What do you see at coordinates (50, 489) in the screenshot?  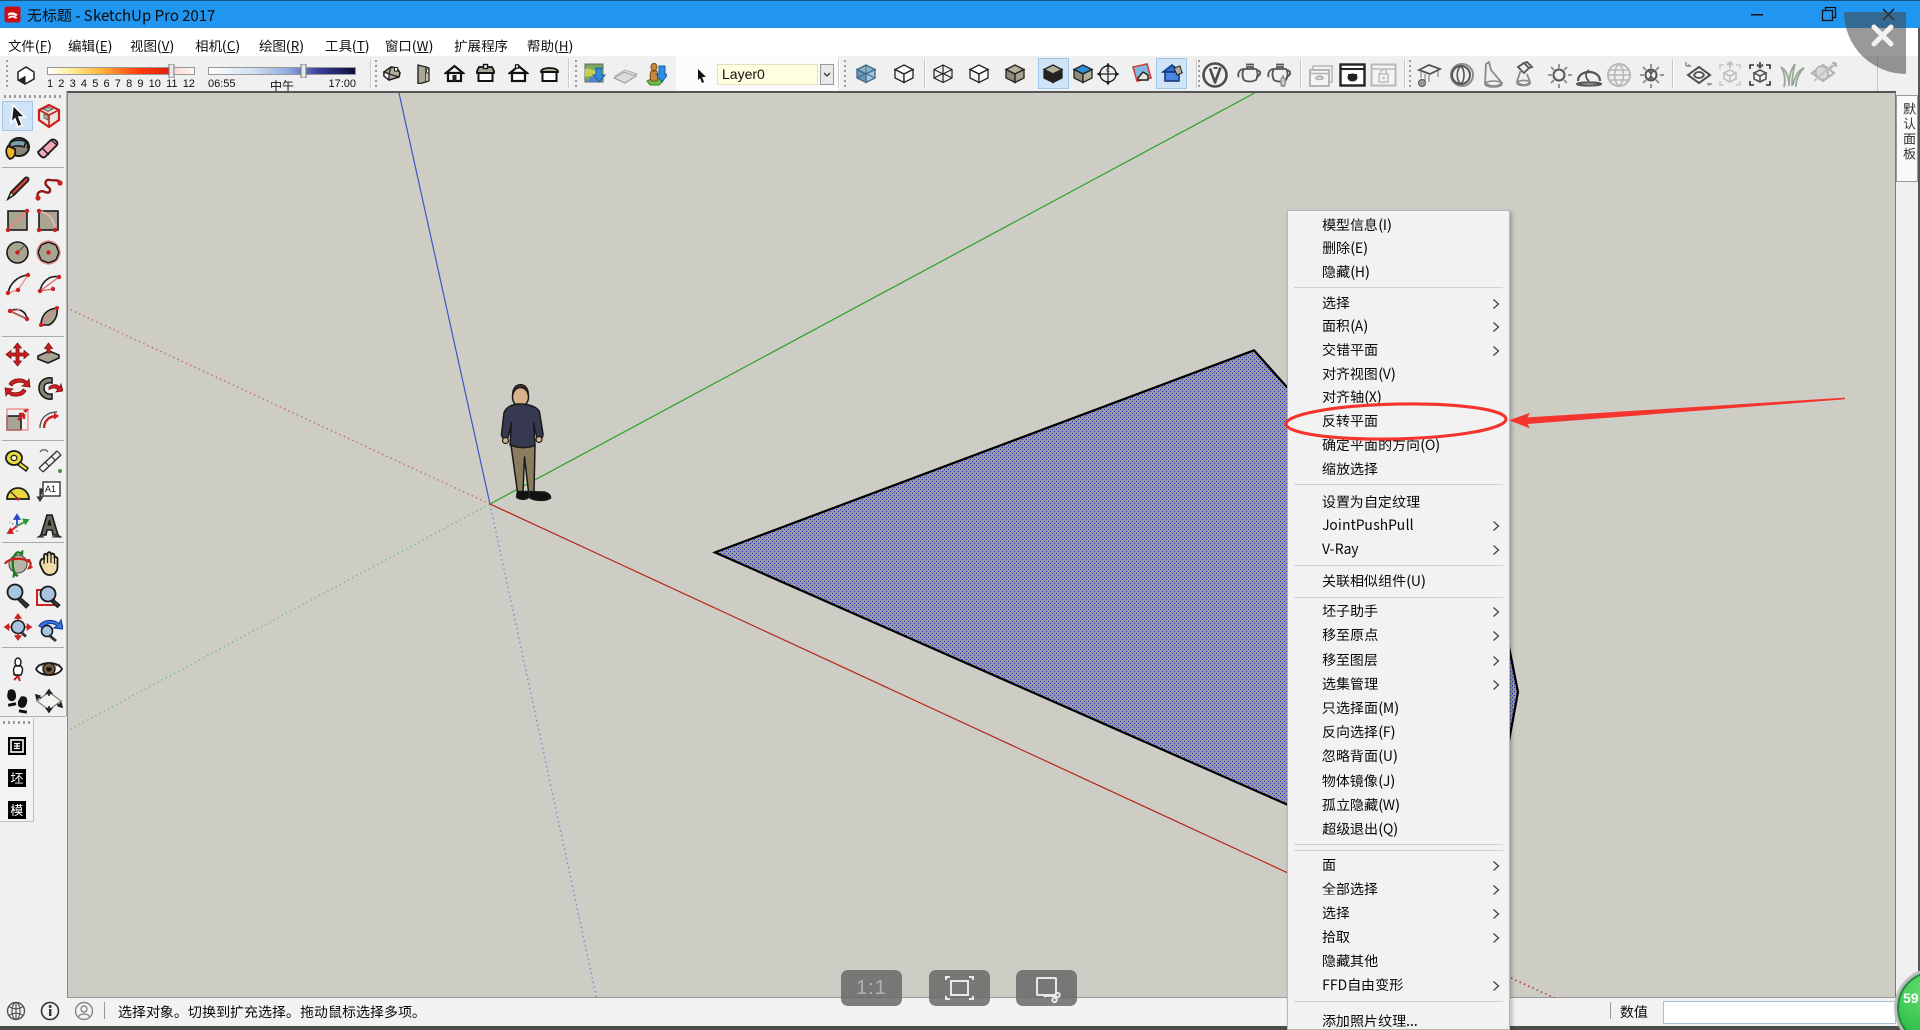 I see `svg-text: A1` at bounding box center [50, 489].